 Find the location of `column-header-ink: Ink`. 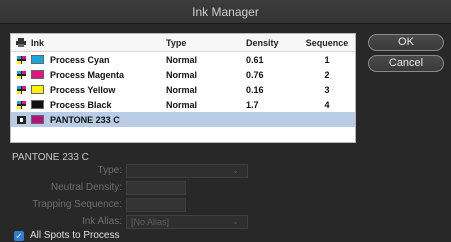

column-header-ink: Ink is located at coordinates (98, 43).